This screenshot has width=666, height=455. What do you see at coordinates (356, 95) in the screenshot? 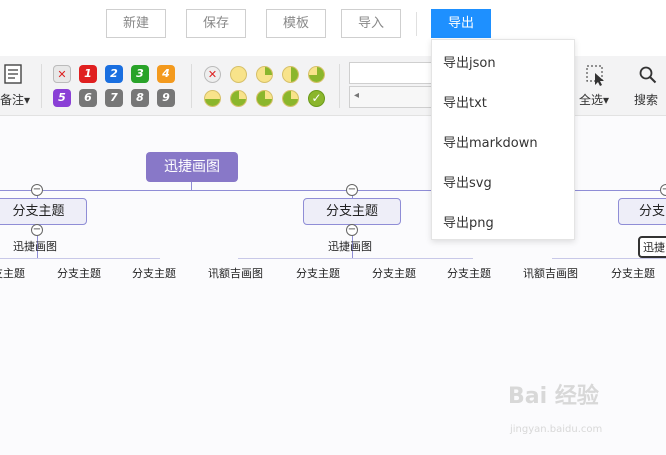
I see `scroll-left-icon: ◂` at bounding box center [356, 95].